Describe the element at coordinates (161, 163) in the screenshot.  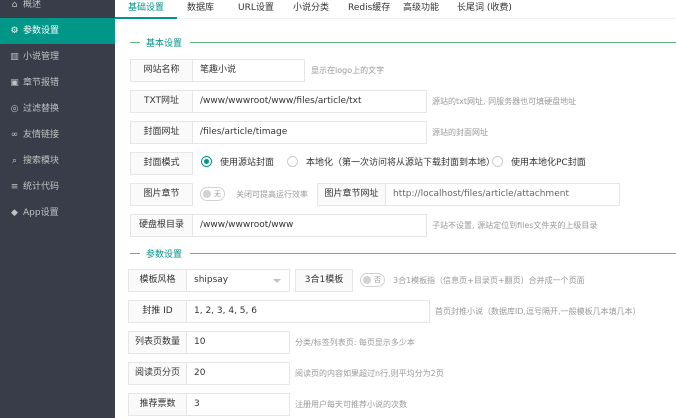
I see `cover-mode-label: 封面模式` at that location.